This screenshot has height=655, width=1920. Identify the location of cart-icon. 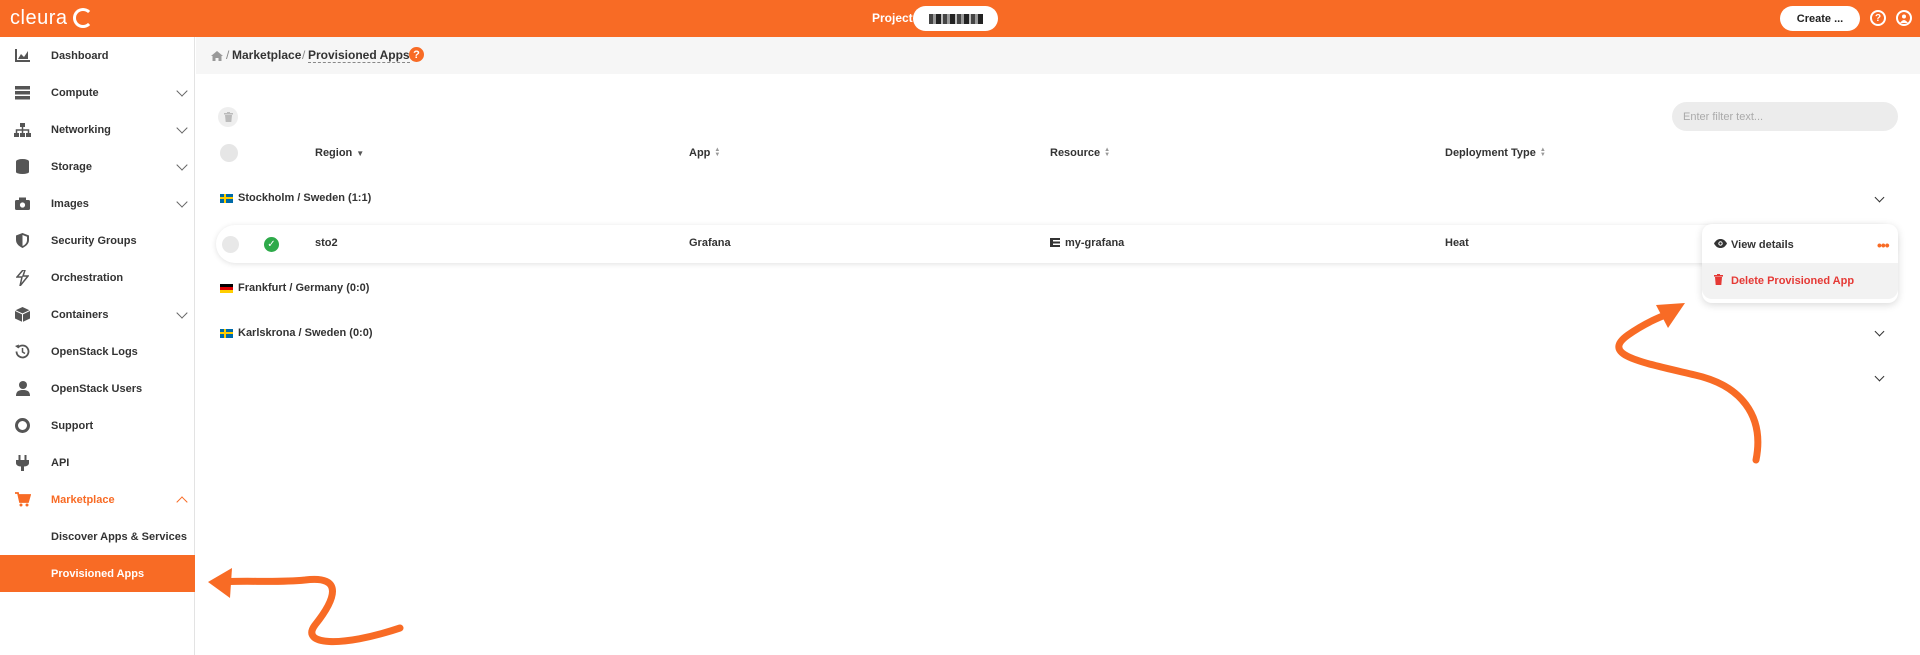
(22, 499).